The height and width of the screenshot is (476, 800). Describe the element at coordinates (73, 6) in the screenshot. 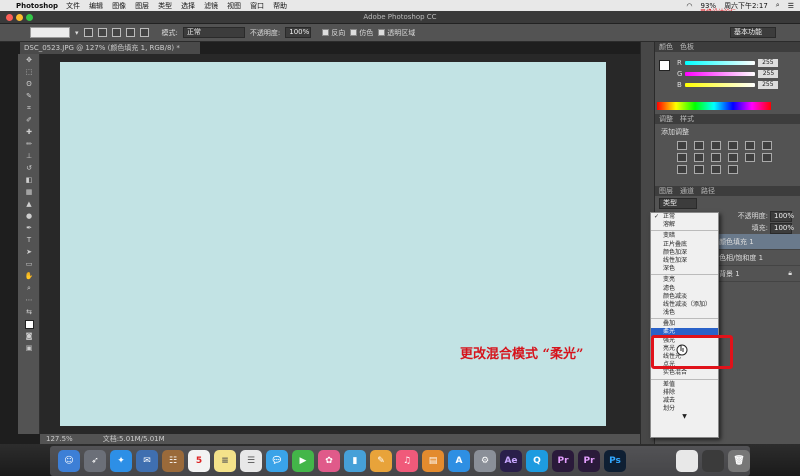

I see `menu-file: 文件` at that location.